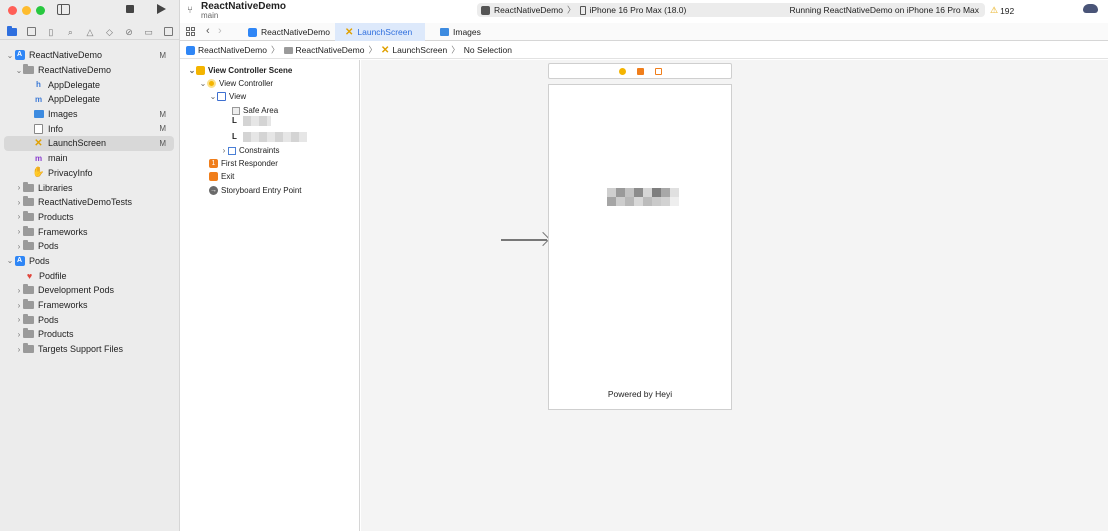 The width and height of the screenshot is (1108, 531). I want to click on first-responder-icon, so click(640, 71).